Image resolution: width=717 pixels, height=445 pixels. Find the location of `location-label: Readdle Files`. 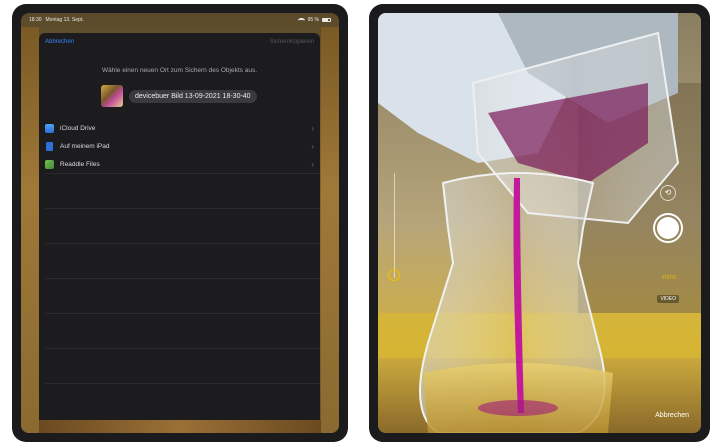

location-label: Readdle Files is located at coordinates (80, 164).